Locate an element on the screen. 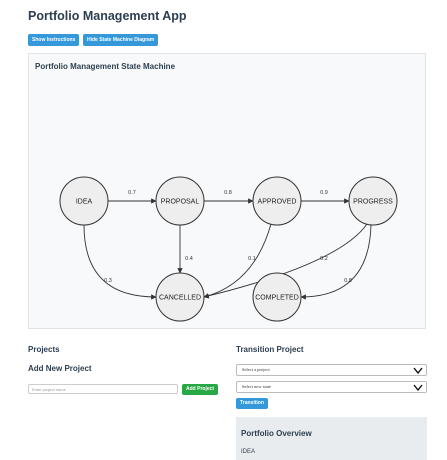  edge-probability-label: 0.4 is located at coordinates (189, 259).